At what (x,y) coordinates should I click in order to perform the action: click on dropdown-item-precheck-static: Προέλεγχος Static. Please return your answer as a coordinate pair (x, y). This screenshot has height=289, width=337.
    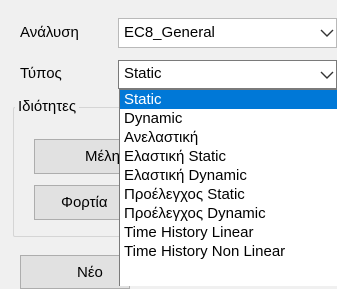
    Looking at the image, I should click on (228, 194).